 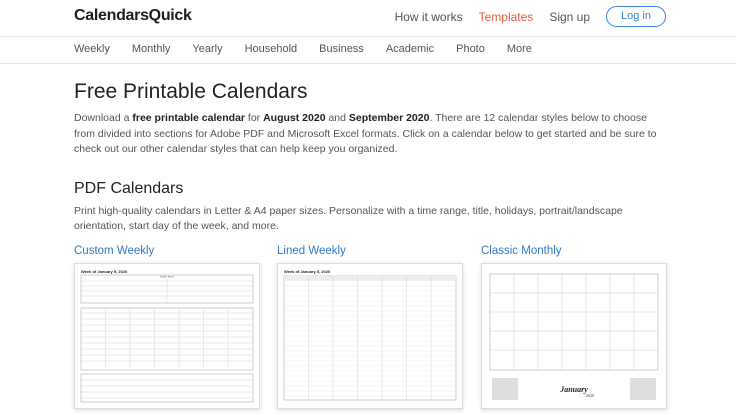 I want to click on top-nav: How it works Templates Sign up Log in, so click(x=522, y=16).